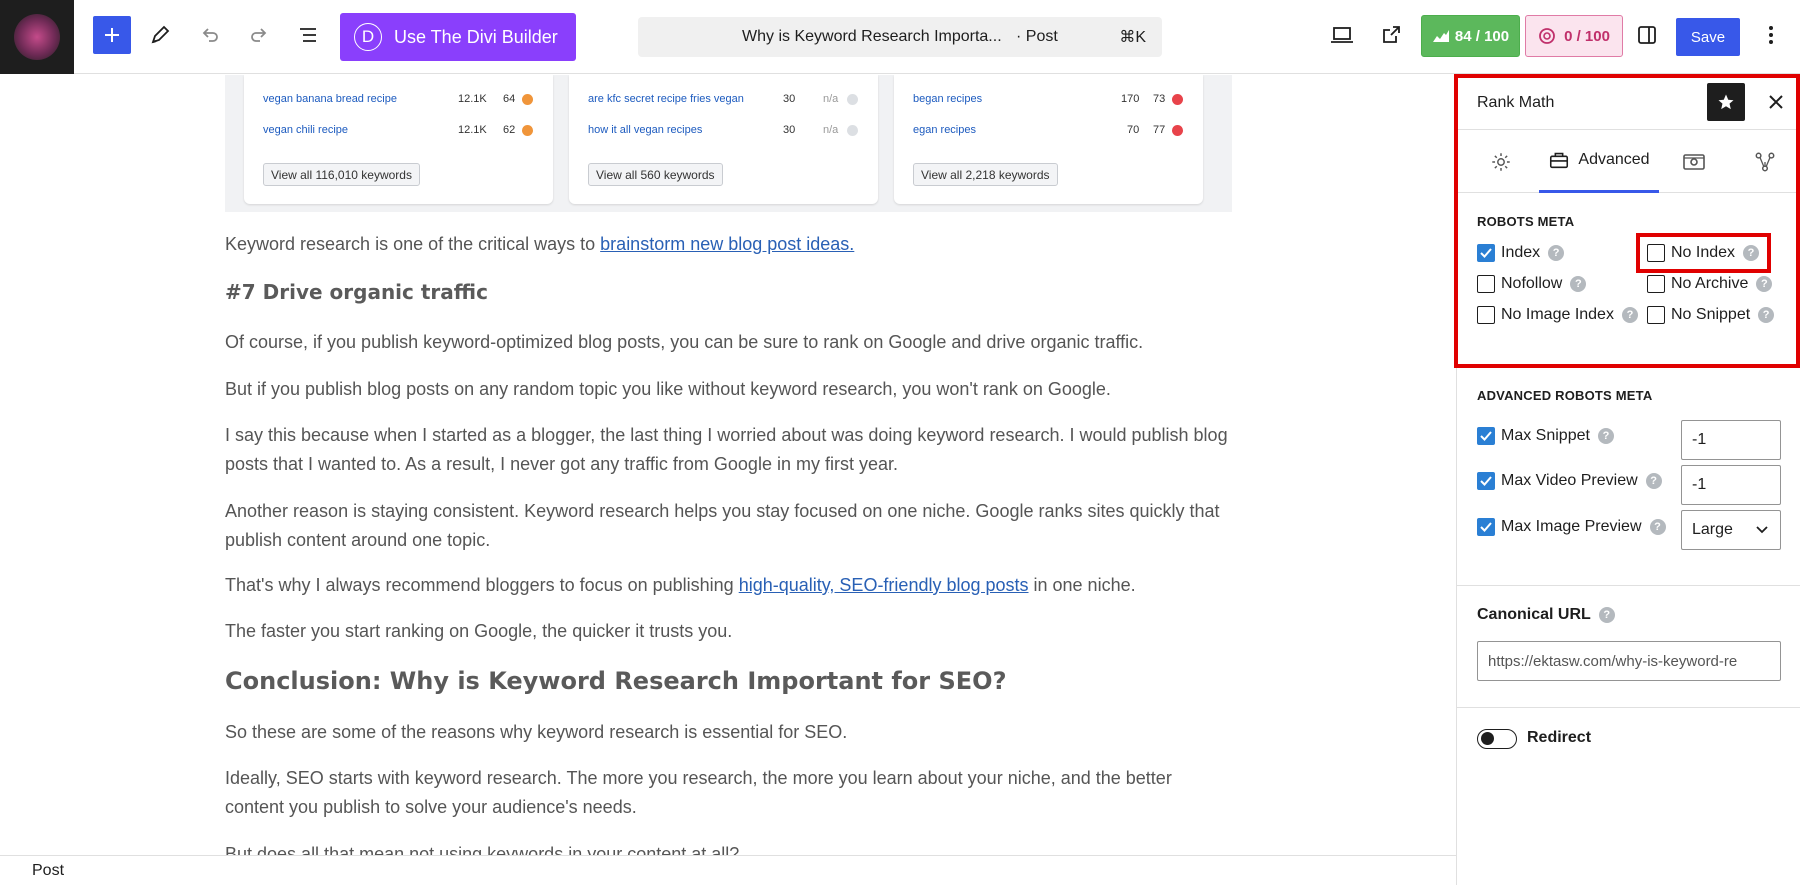 The width and height of the screenshot is (1800, 885). I want to click on no-index-checkbox, so click(1656, 253).